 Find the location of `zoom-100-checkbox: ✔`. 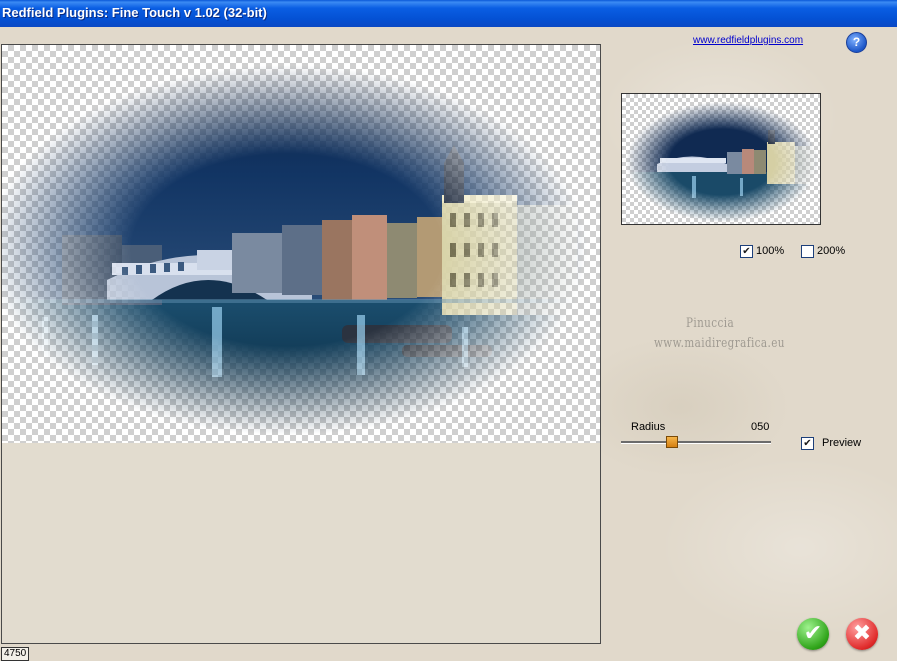

zoom-100-checkbox: ✔ is located at coordinates (746, 251).